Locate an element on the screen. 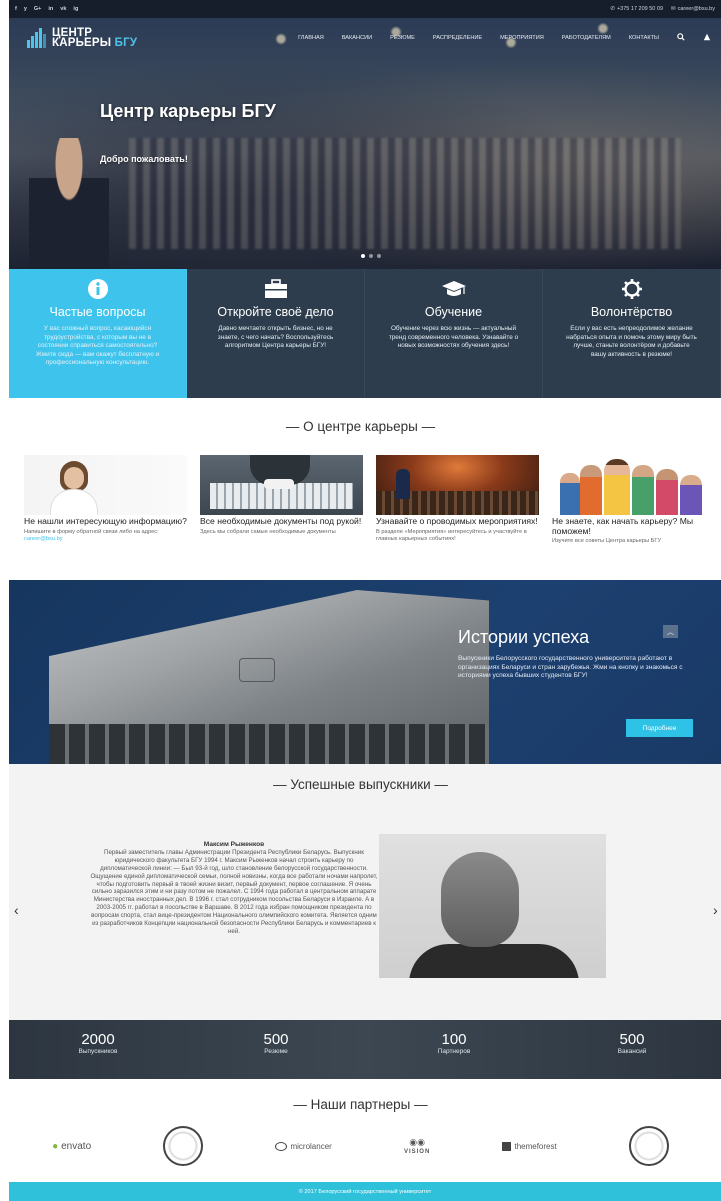  google-plus-icon: G+ is located at coordinates (38, 9).